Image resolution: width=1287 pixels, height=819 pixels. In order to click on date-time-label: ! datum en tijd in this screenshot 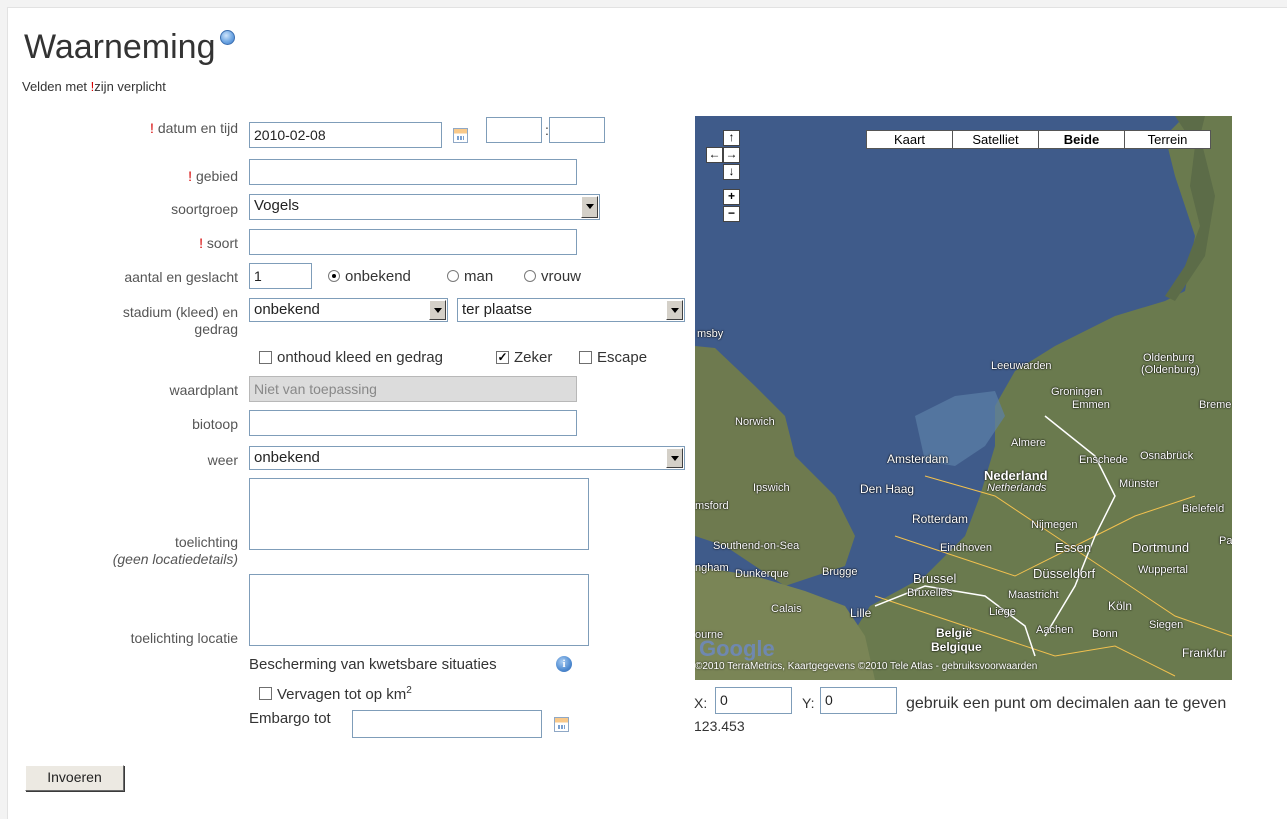, I will do `click(123, 128)`.